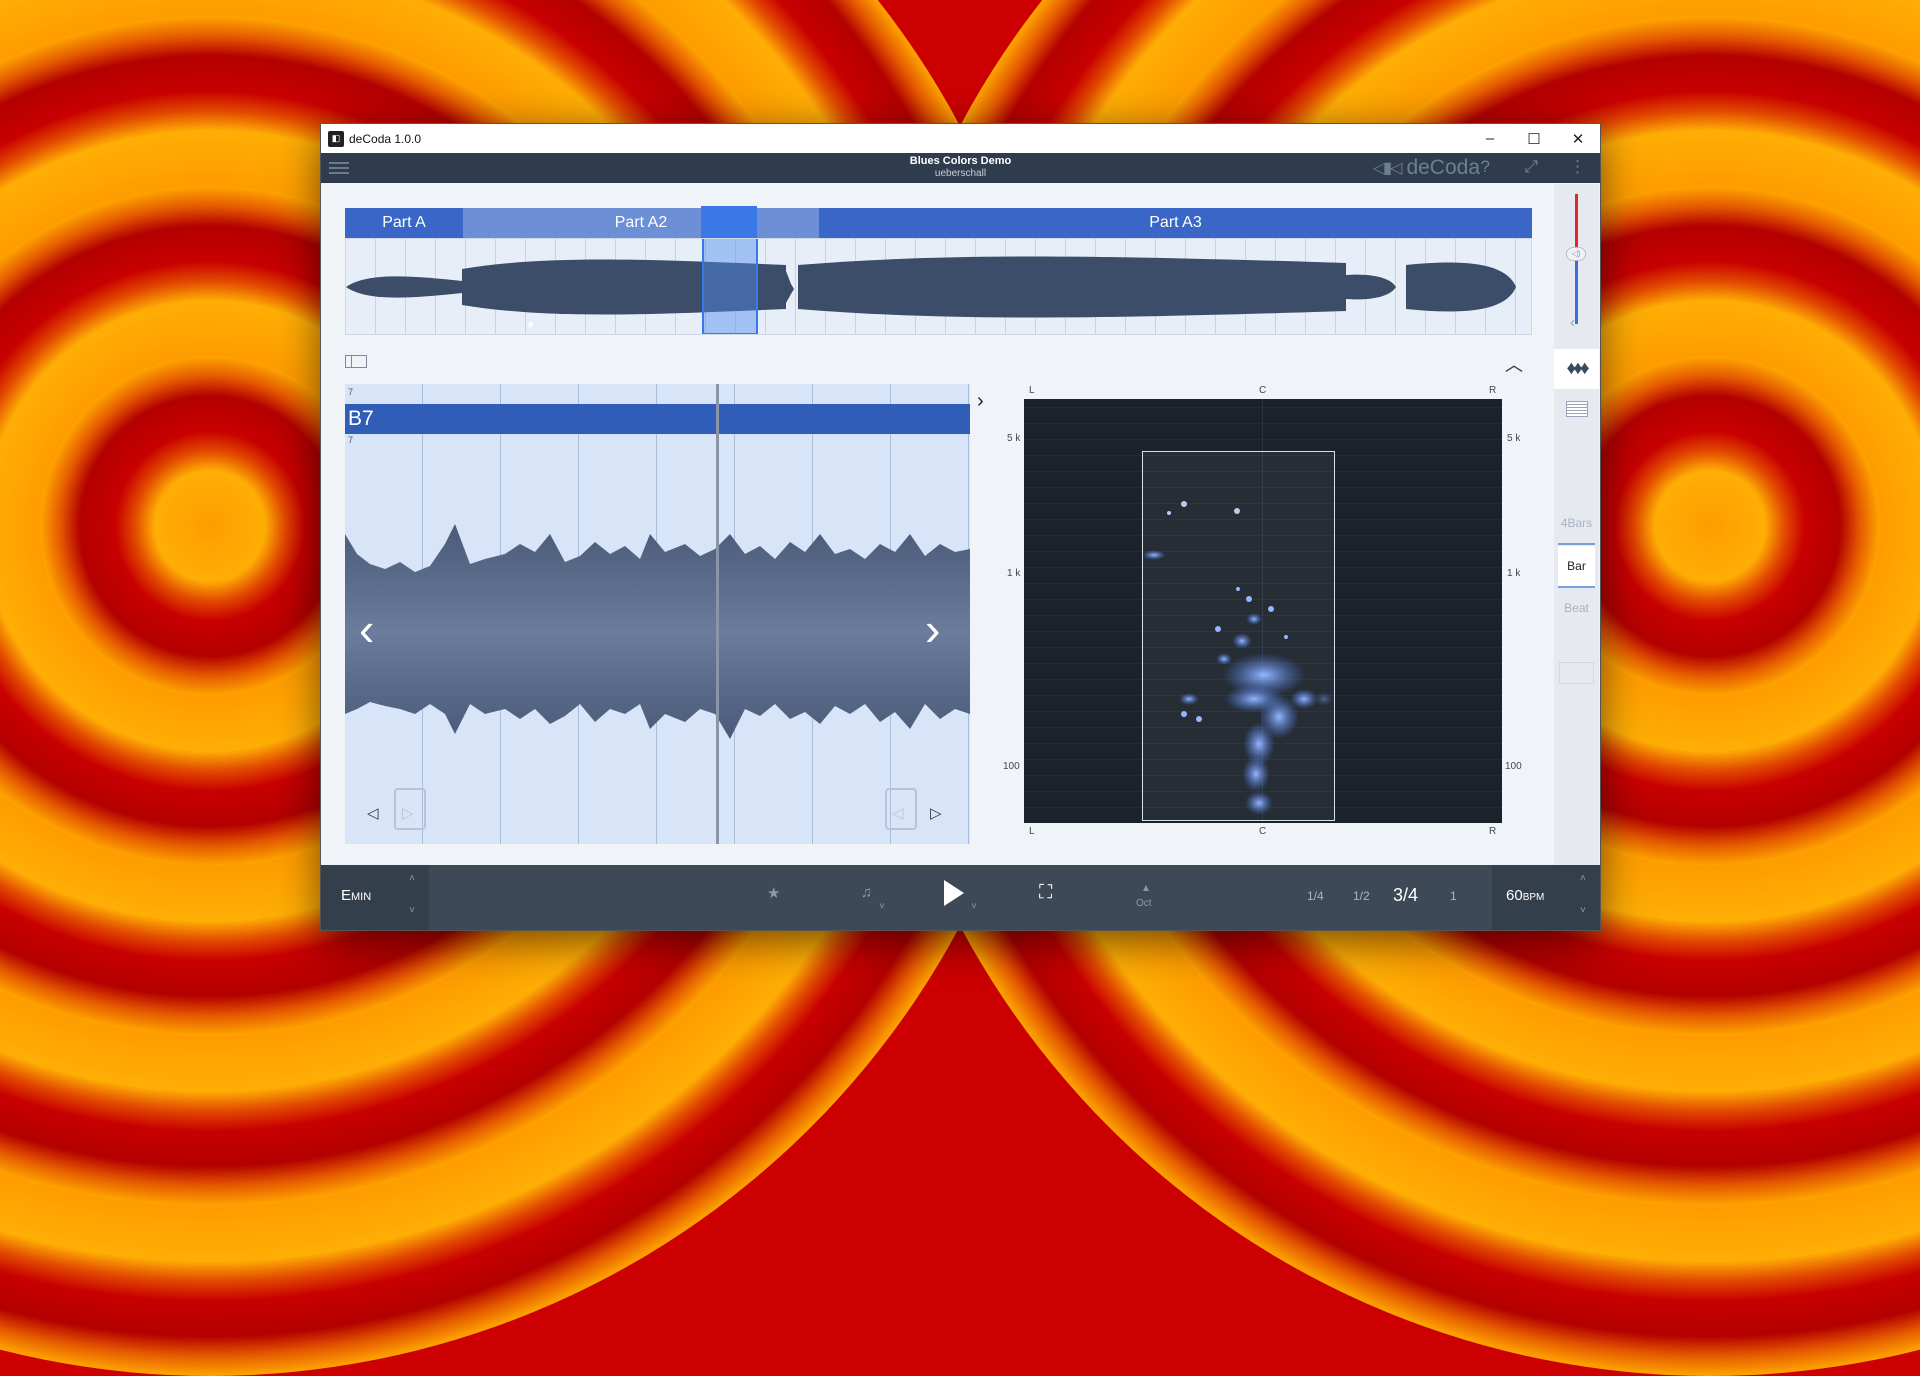 The height and width of the screenshot is (1376, 1920). I want to click on close-button: ✕, so click(1578, 138).